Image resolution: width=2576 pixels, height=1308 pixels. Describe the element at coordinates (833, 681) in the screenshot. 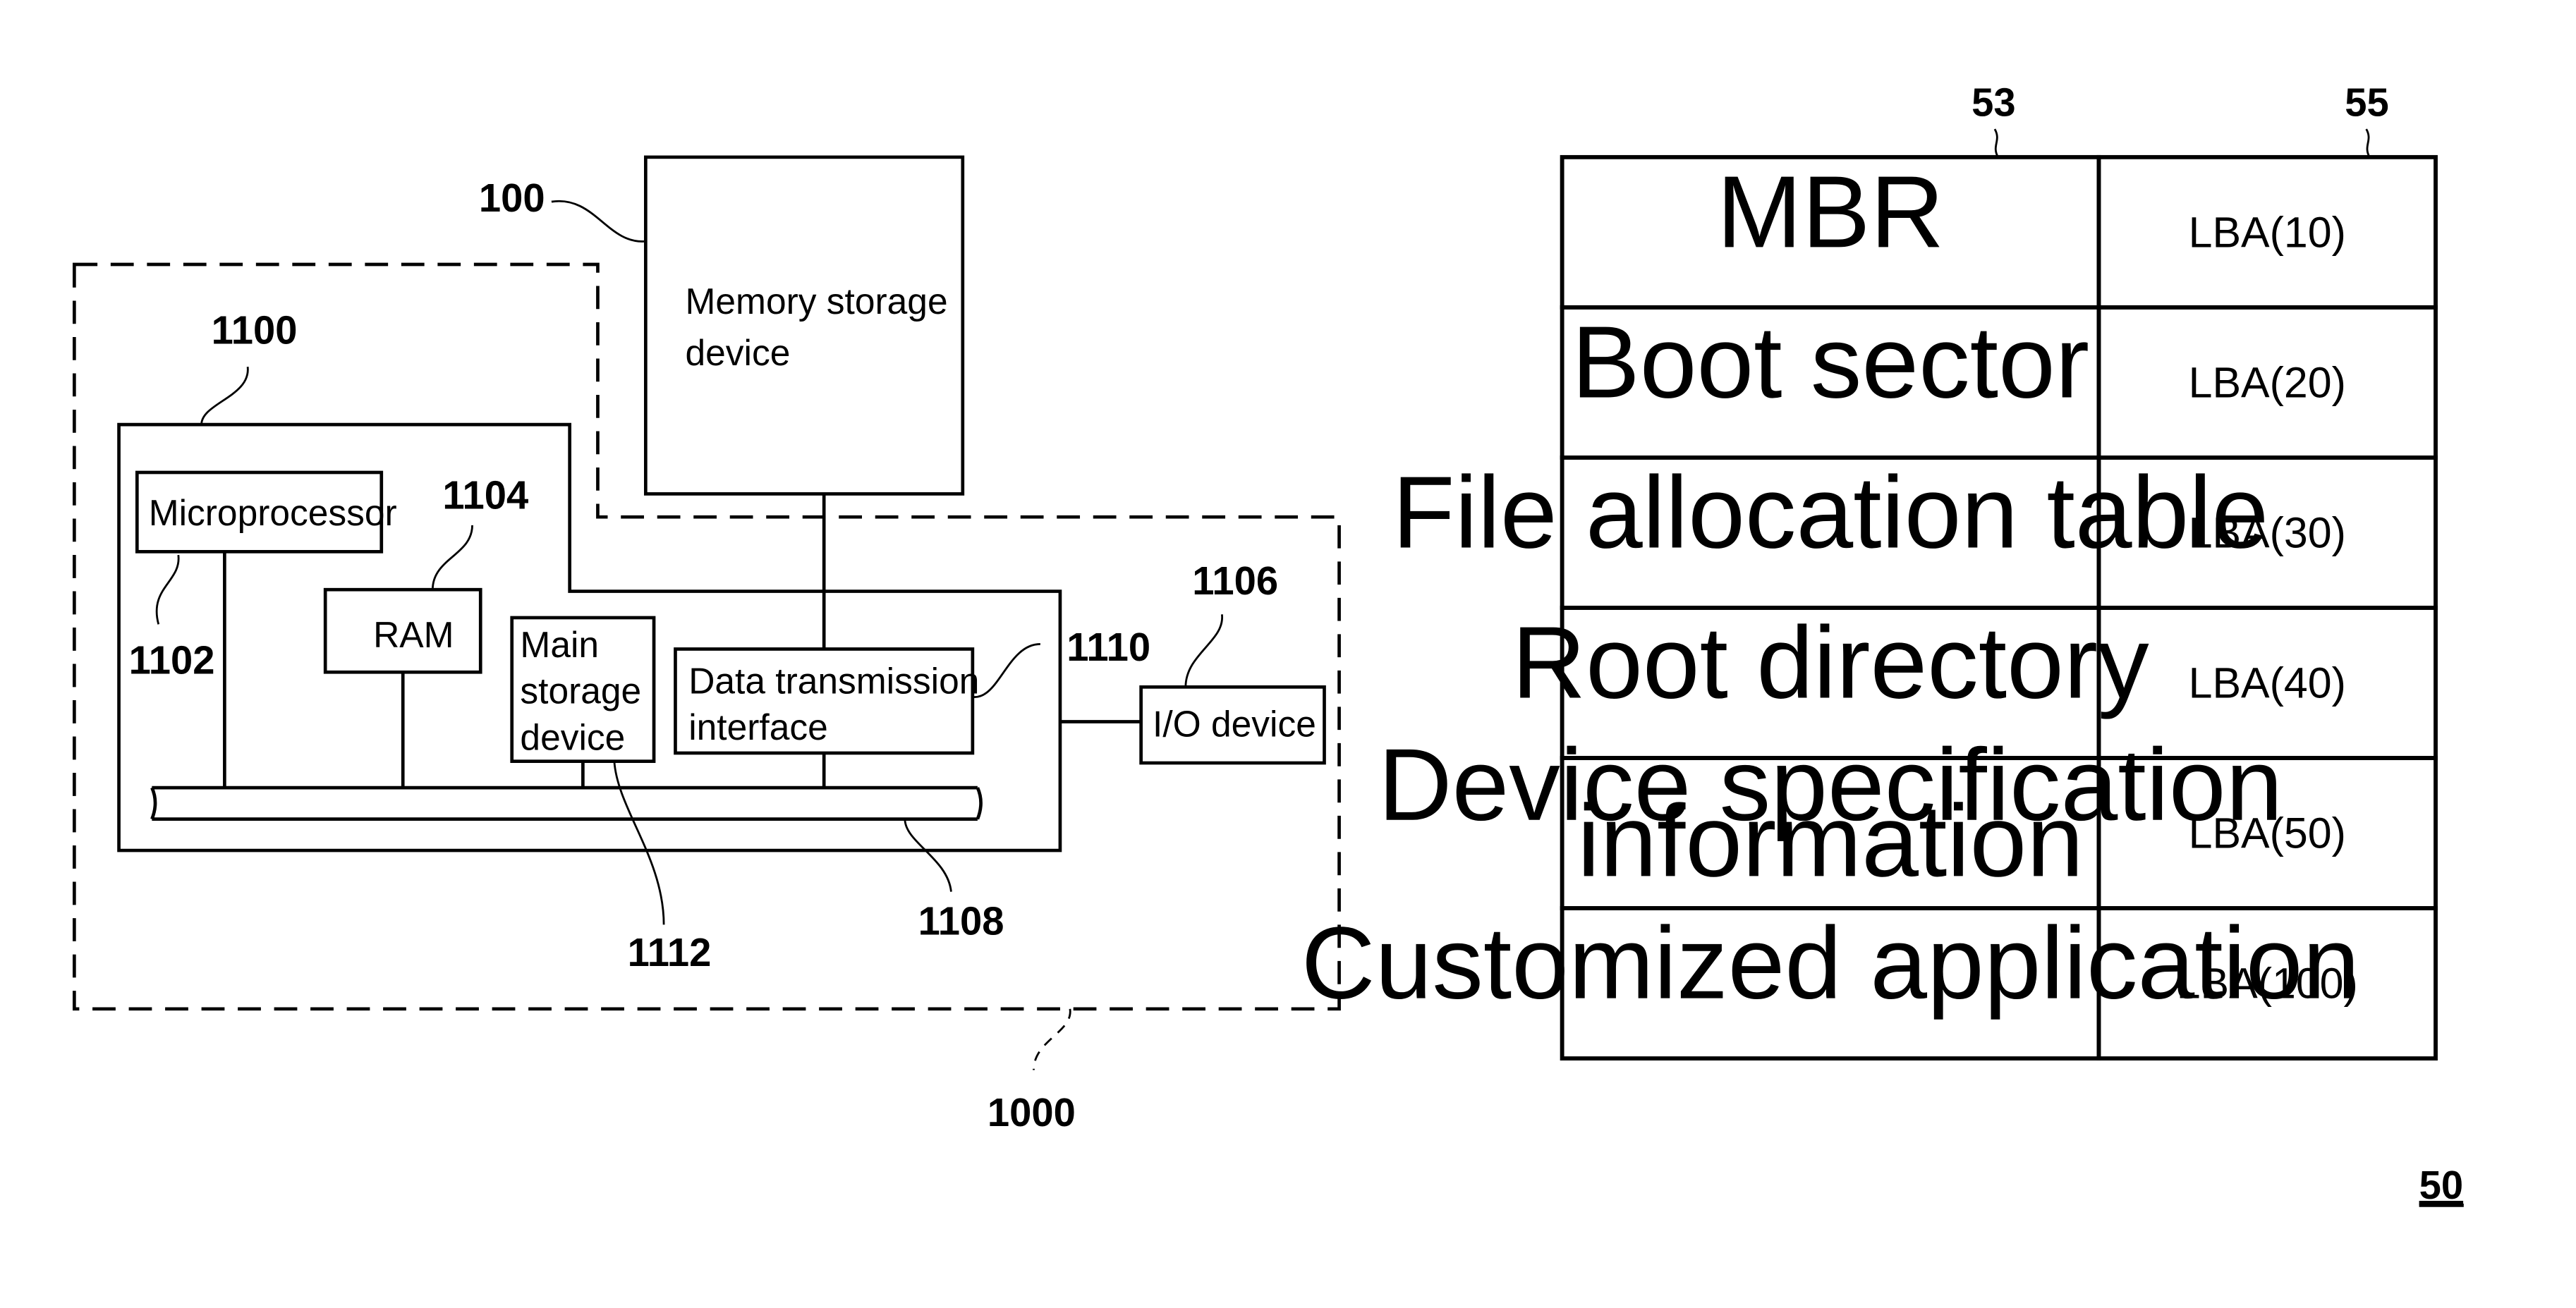

I see `data-interface-label-1: Data transmission` at that location.